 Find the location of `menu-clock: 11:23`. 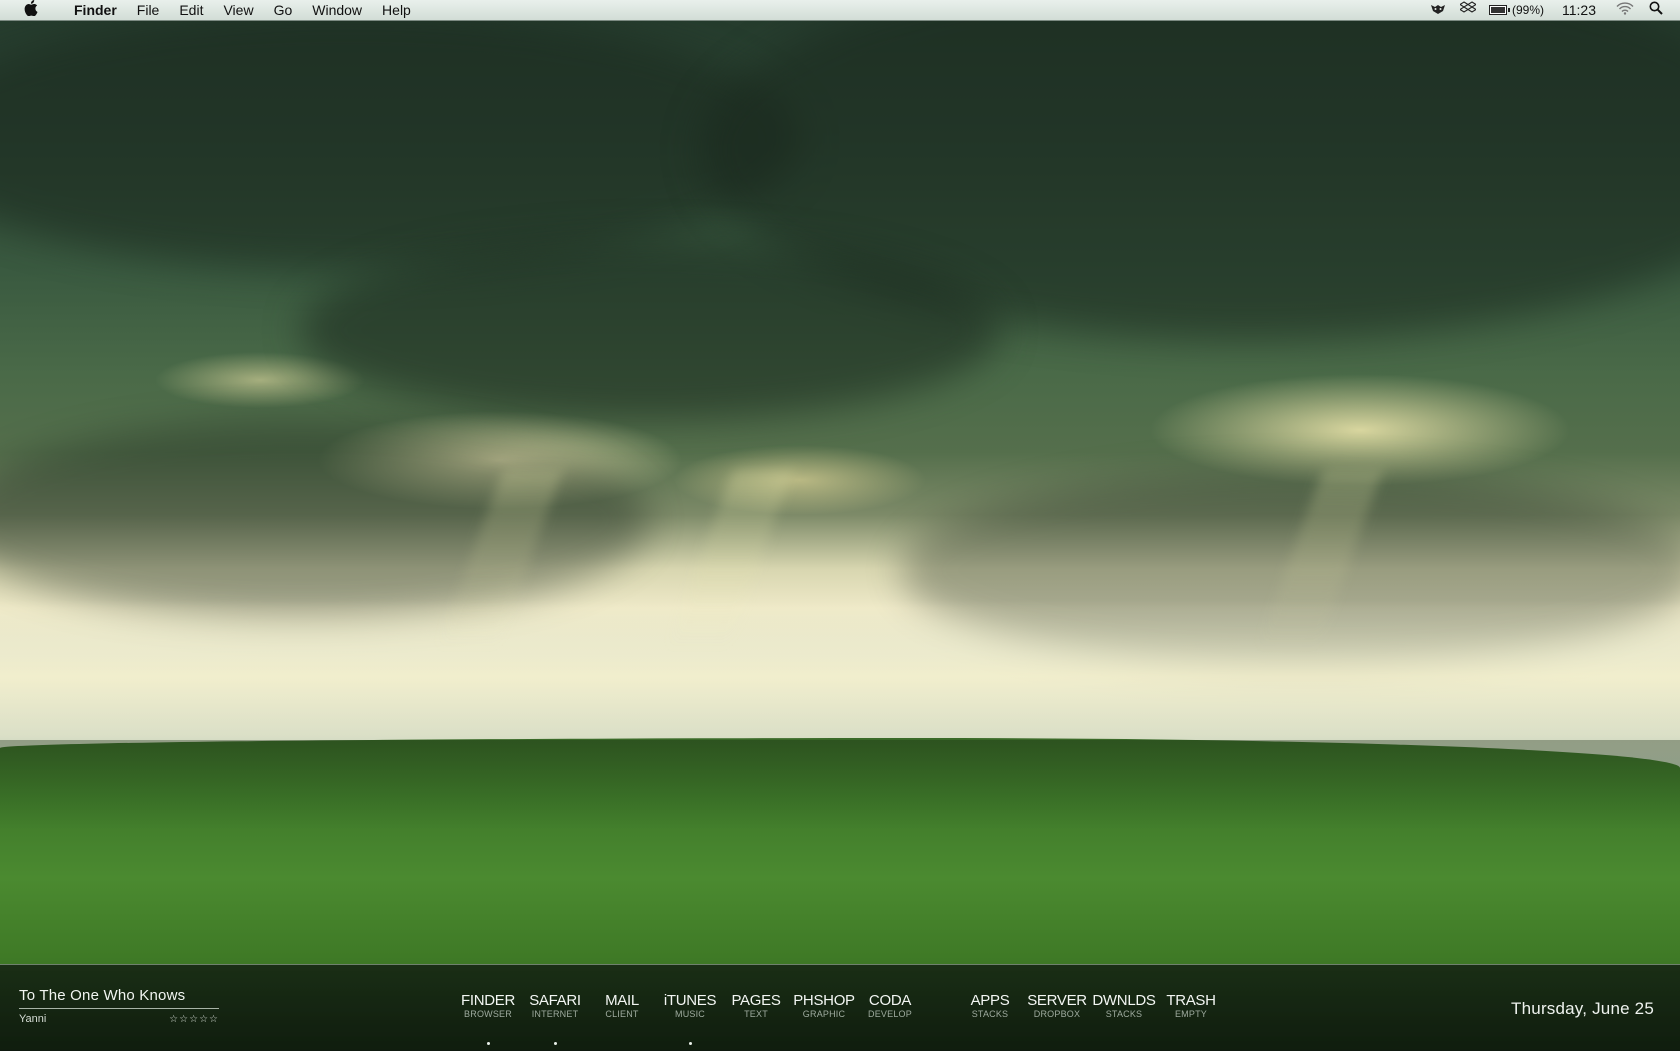

menu-clock: 11:23 is located at coordinates (1579, 10).